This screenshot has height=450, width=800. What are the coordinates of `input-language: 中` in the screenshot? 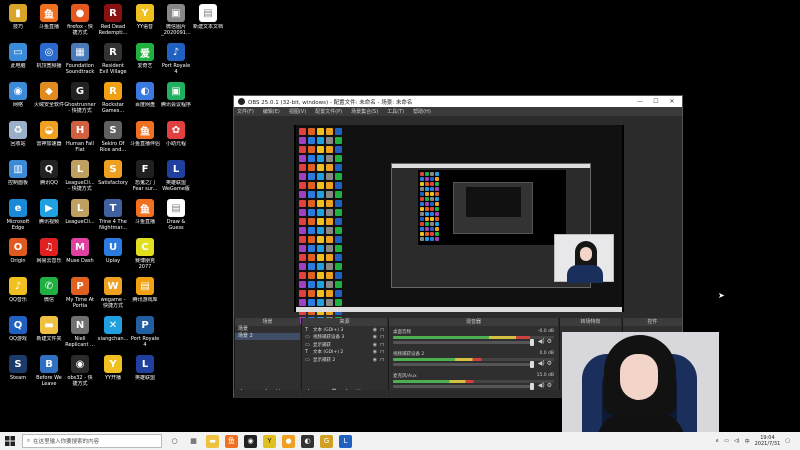 It's located at (747, 441).